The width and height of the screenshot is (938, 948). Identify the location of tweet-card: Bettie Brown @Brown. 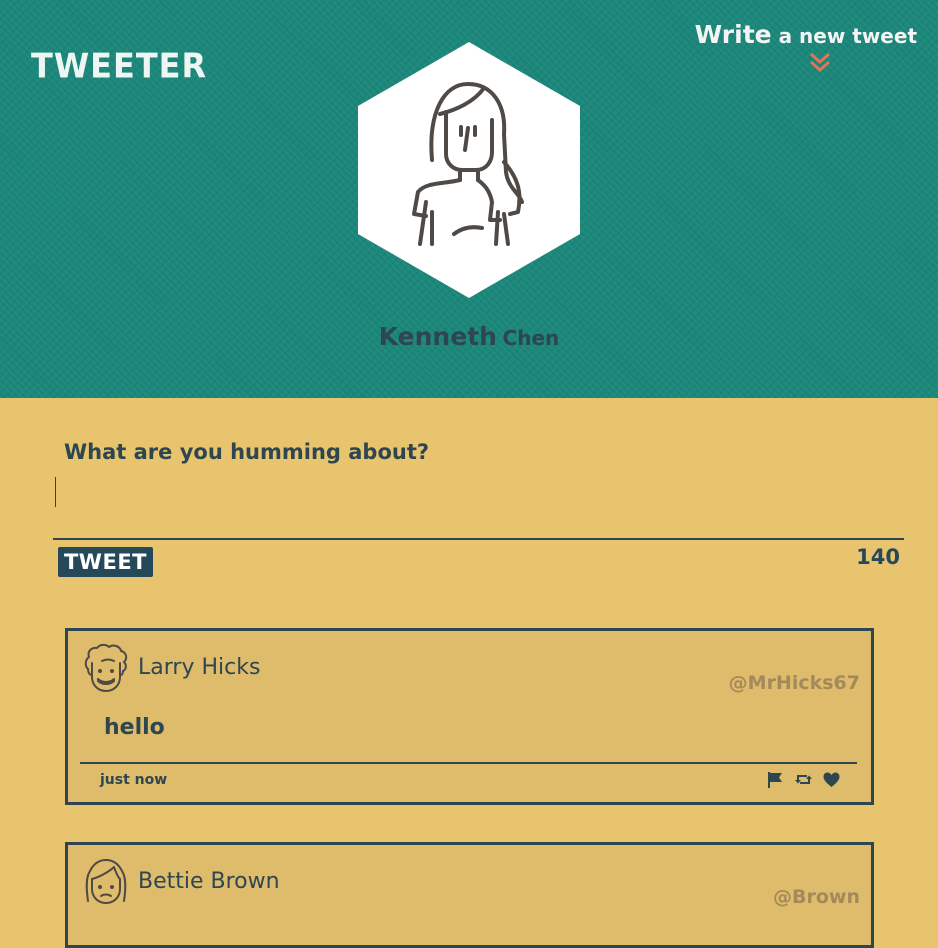
(469, 895).